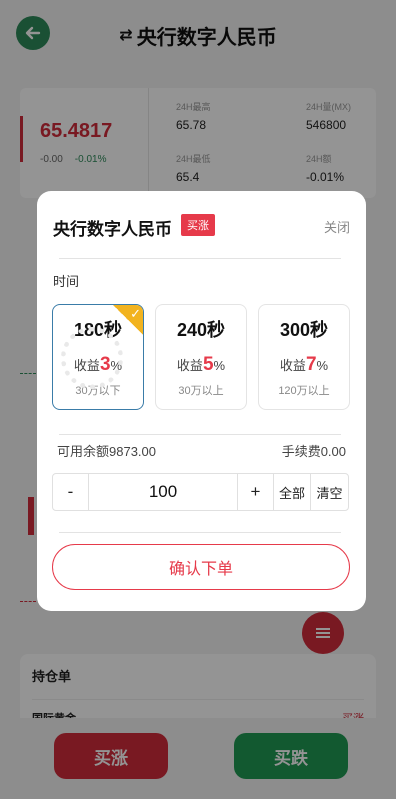 The width and height of the screenshot is (396, 799). I want to click on time-label: 时间, so click(66, 281).